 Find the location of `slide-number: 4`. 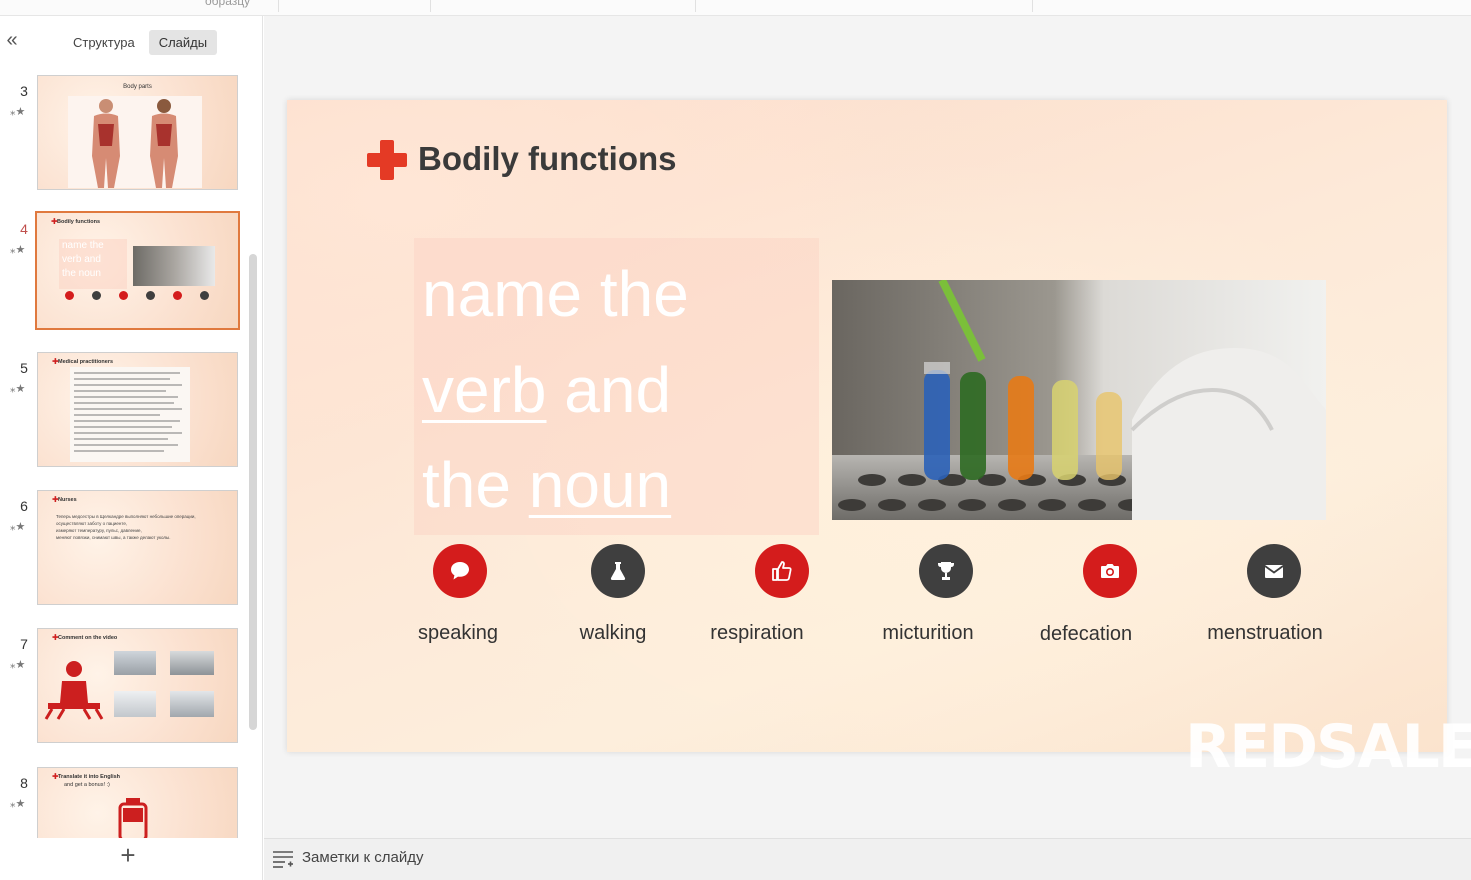

slide-number: 4 is located at coordinates (24, 229).